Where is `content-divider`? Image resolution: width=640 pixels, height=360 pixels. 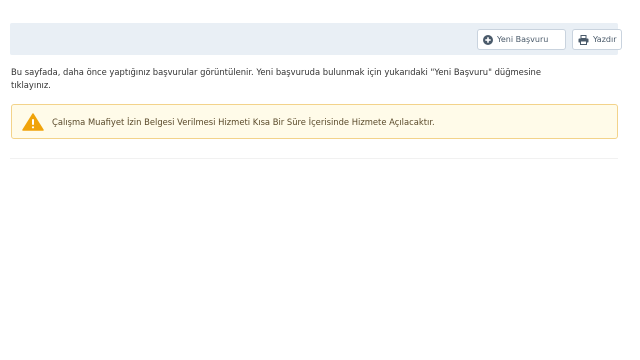
content-divider is located at coordinates (314, 158).